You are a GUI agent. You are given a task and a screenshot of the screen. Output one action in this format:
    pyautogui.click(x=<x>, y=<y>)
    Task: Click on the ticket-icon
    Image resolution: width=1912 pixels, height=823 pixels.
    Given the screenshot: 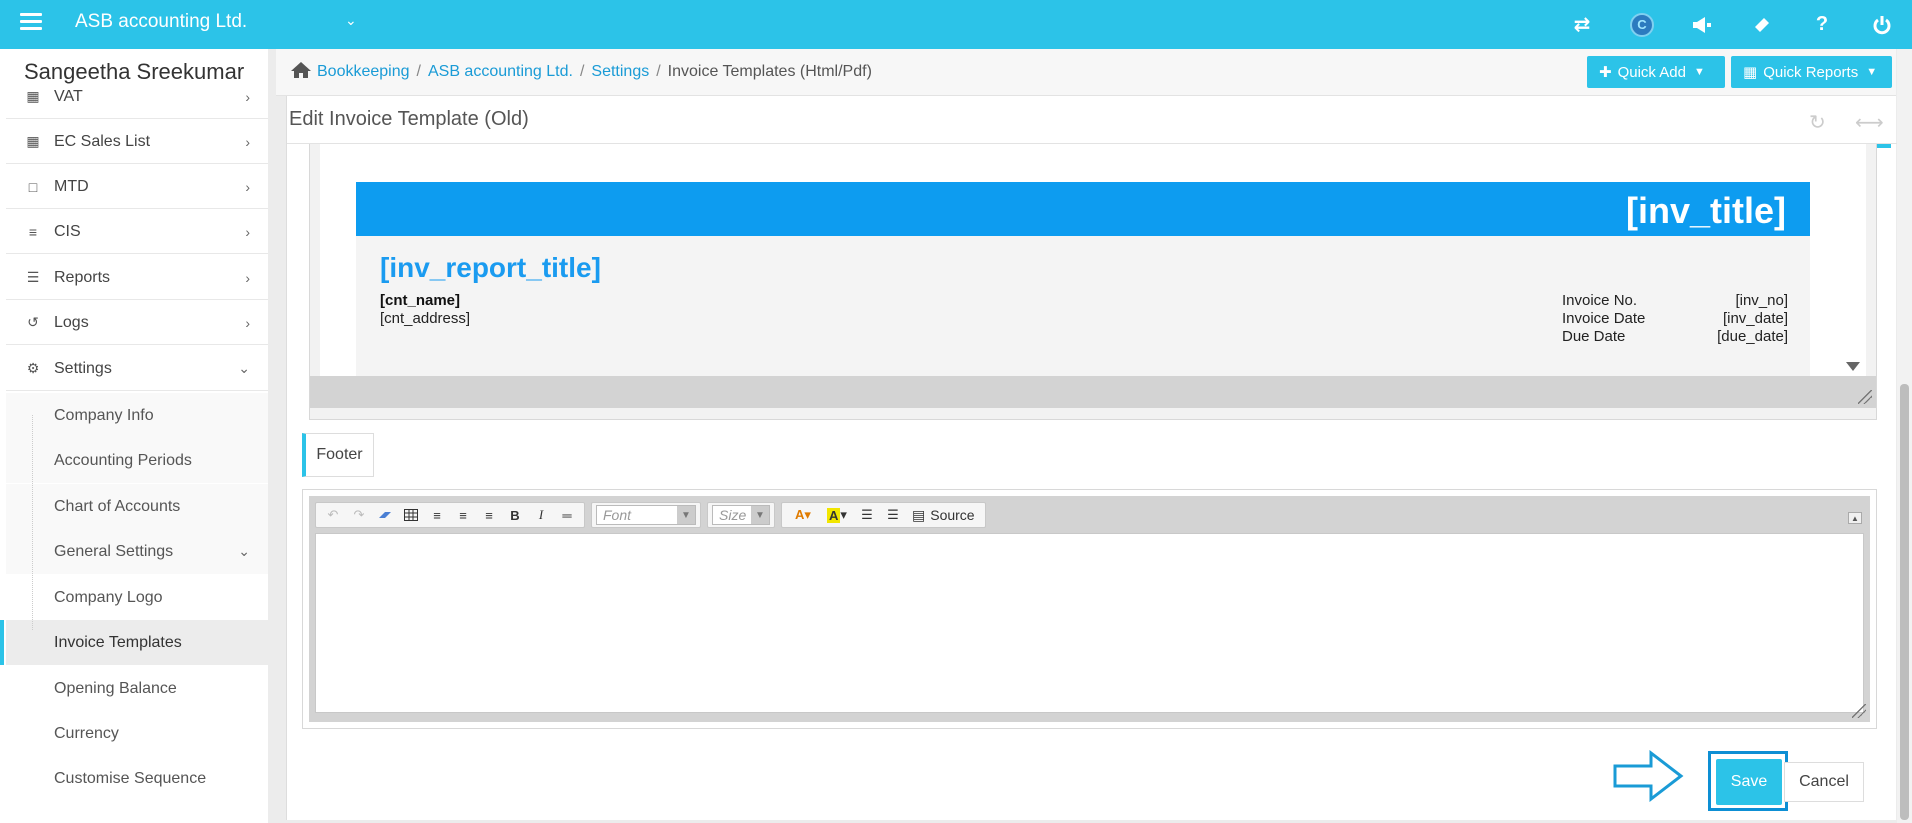 What is the action you would take?
    pyautogui.click(x=1762, y=24)
    